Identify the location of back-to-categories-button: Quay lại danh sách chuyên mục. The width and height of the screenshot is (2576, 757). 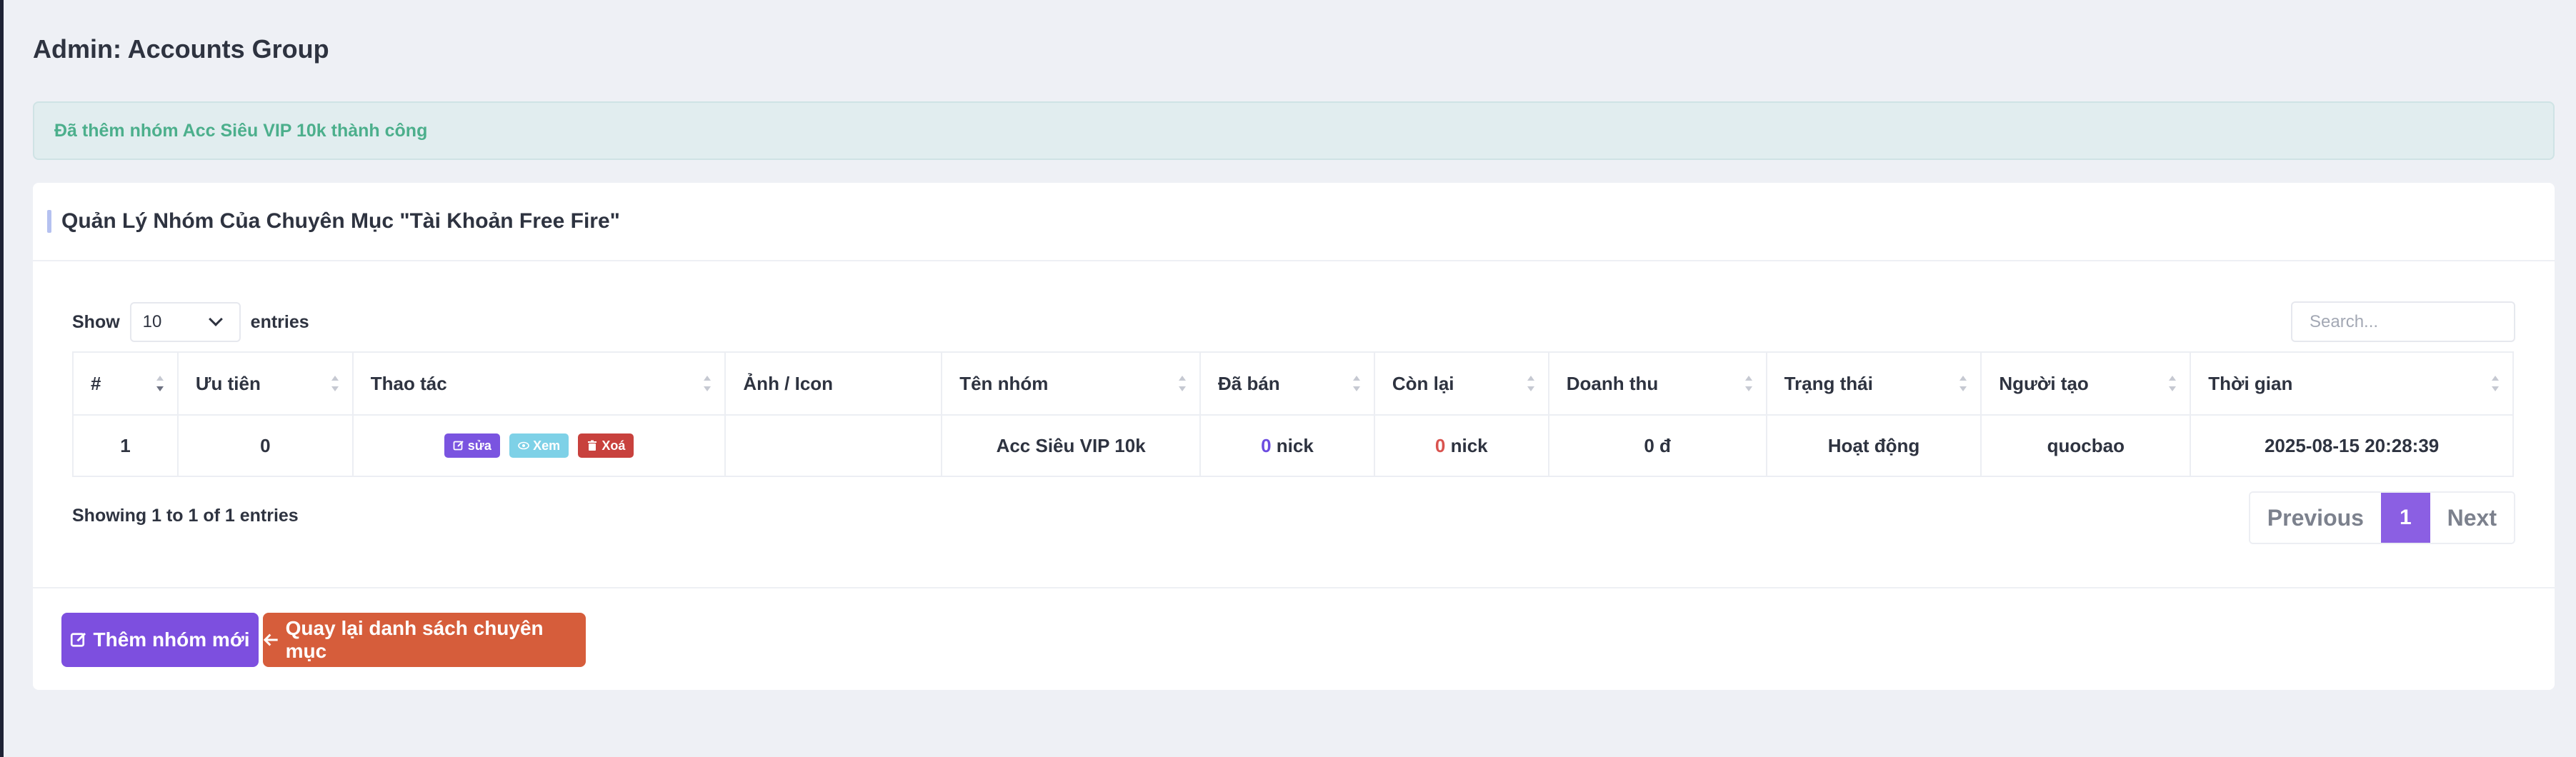
(425, 640).